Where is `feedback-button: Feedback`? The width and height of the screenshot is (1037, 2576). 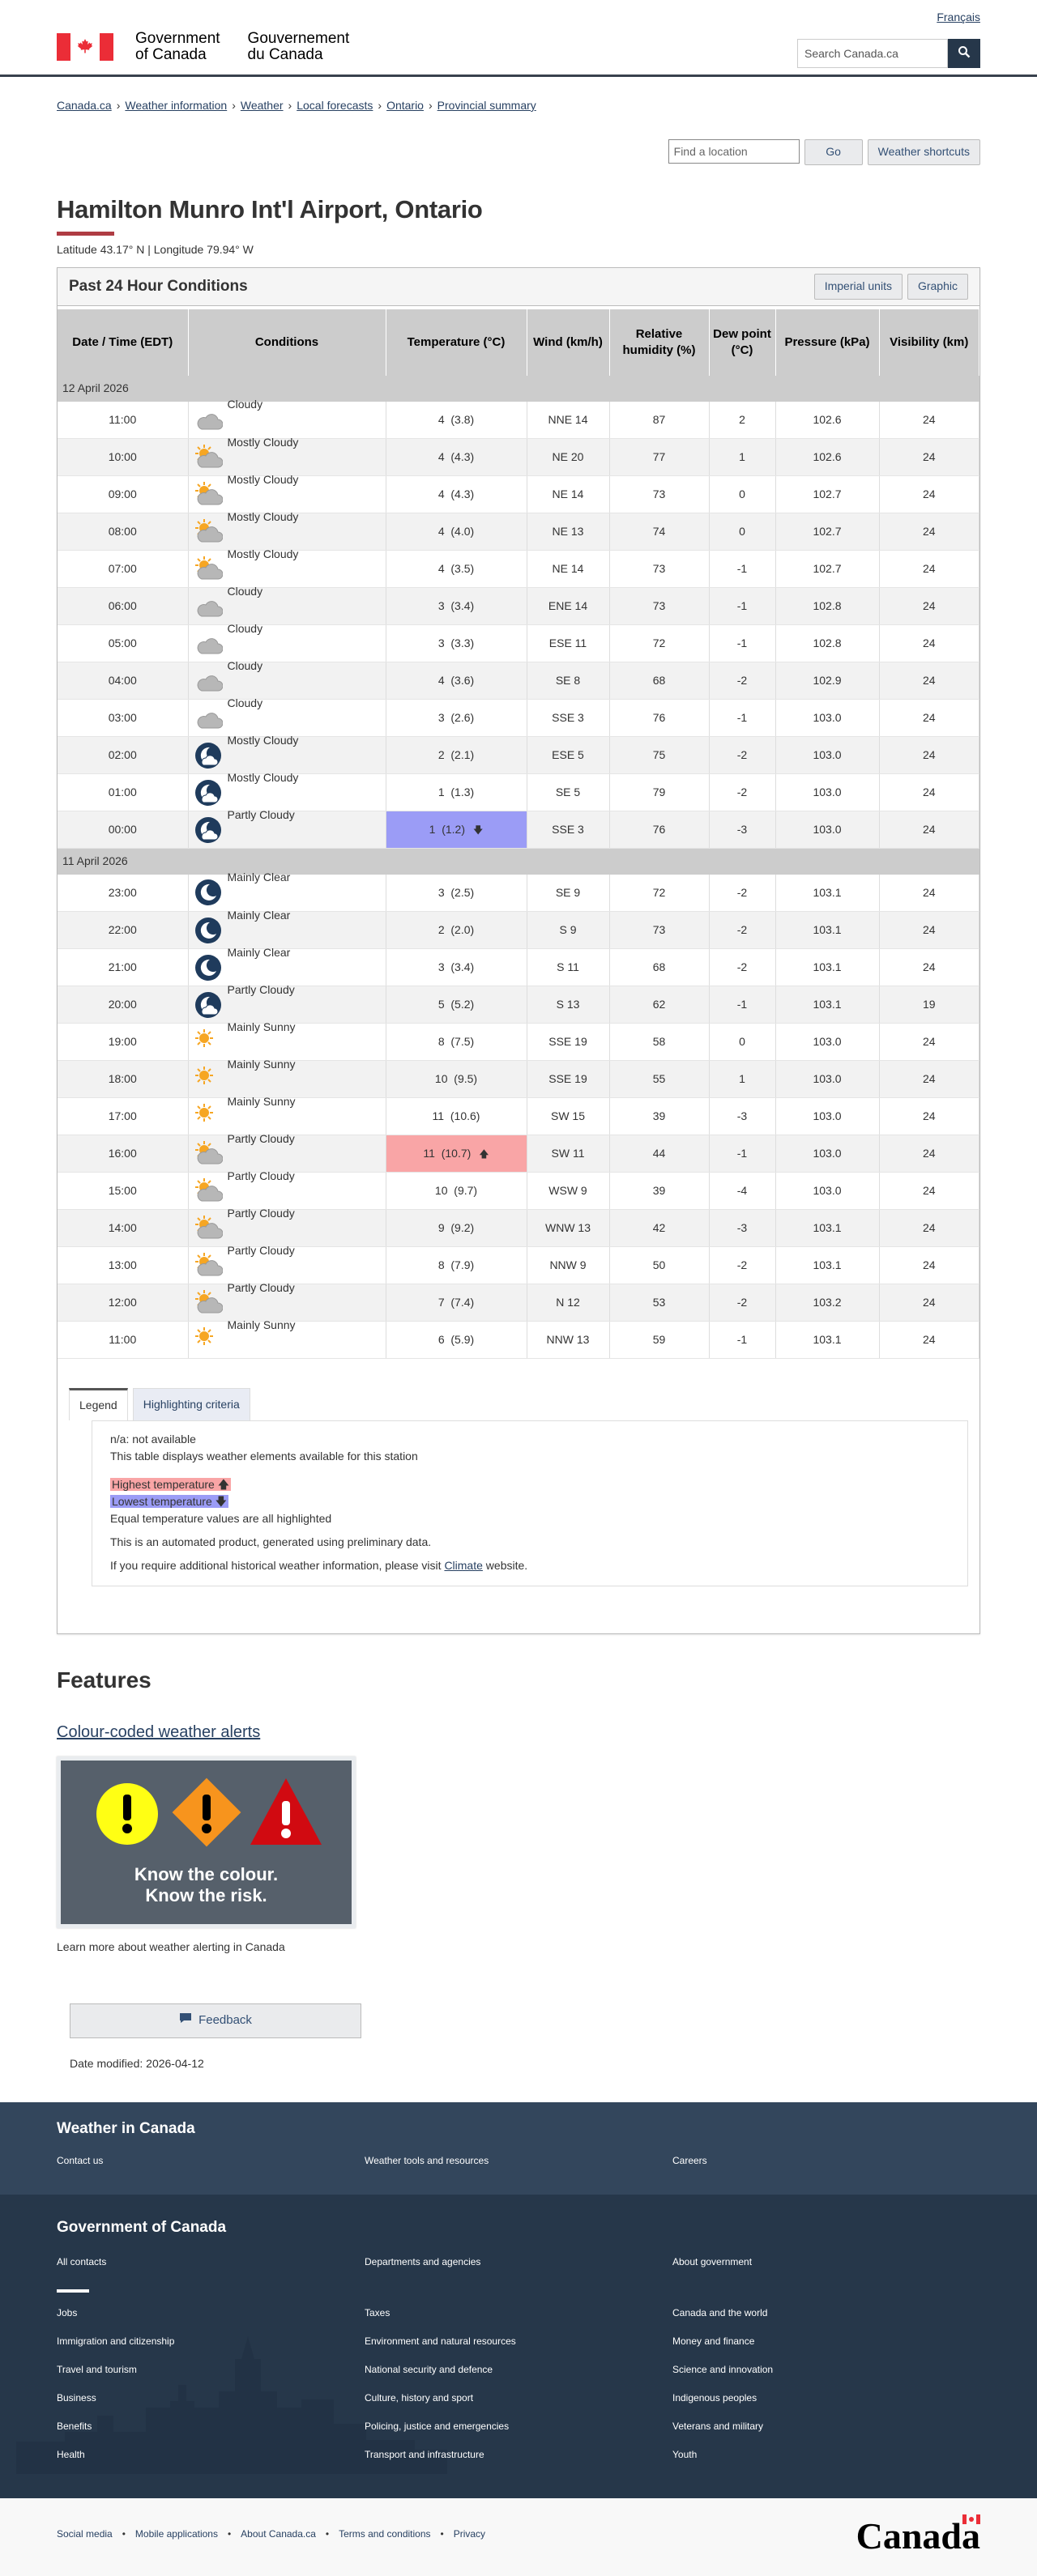
feedback-button: Feedback is located at coordinates (216, 2020).